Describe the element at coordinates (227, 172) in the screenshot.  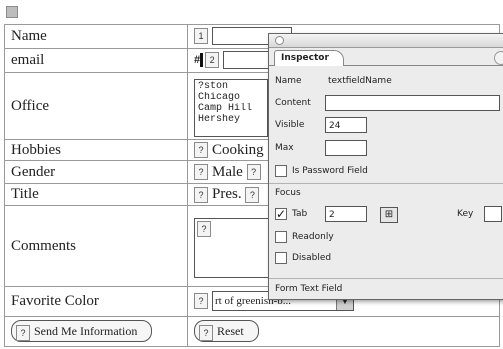
I see `gender-radio-label: Male` at that location.